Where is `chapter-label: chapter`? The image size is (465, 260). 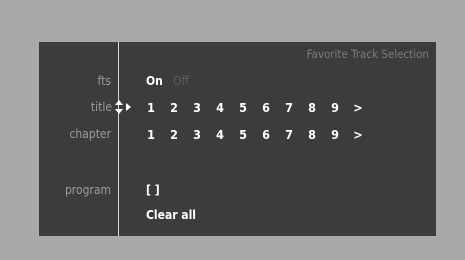
chapter-label: chapter is located at coordinates (90, 134).